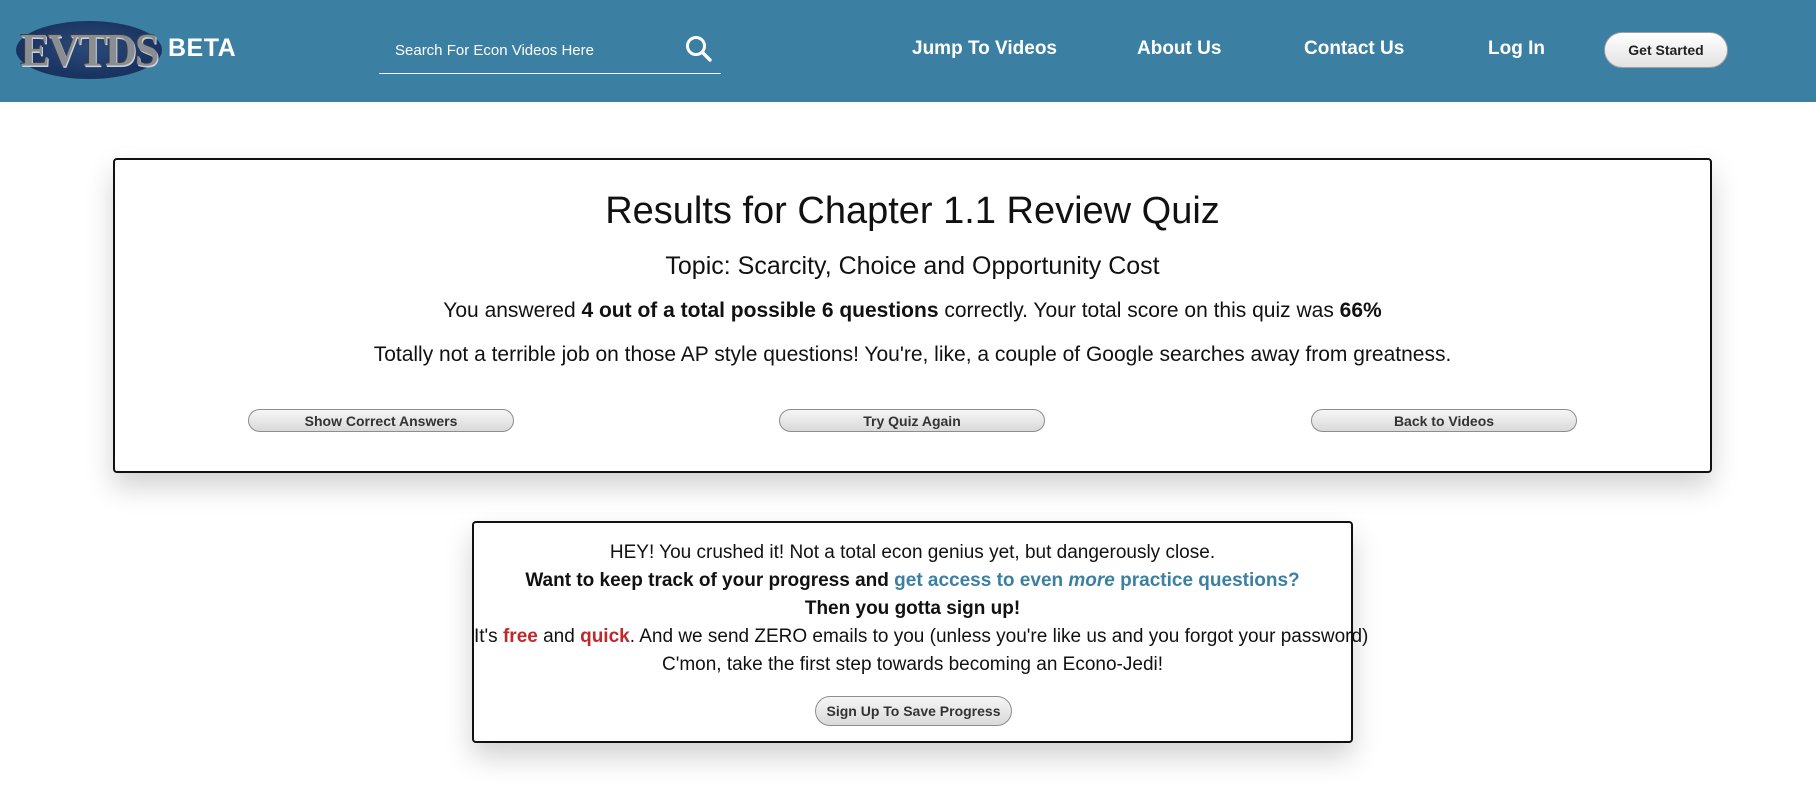 Image resolution: width=1816 pixels, height=797 pixels. Describe the element at coordinates (760, 310) in the screenshot. I see `score-count: 4 out of a total possible 6 questions` at that location.